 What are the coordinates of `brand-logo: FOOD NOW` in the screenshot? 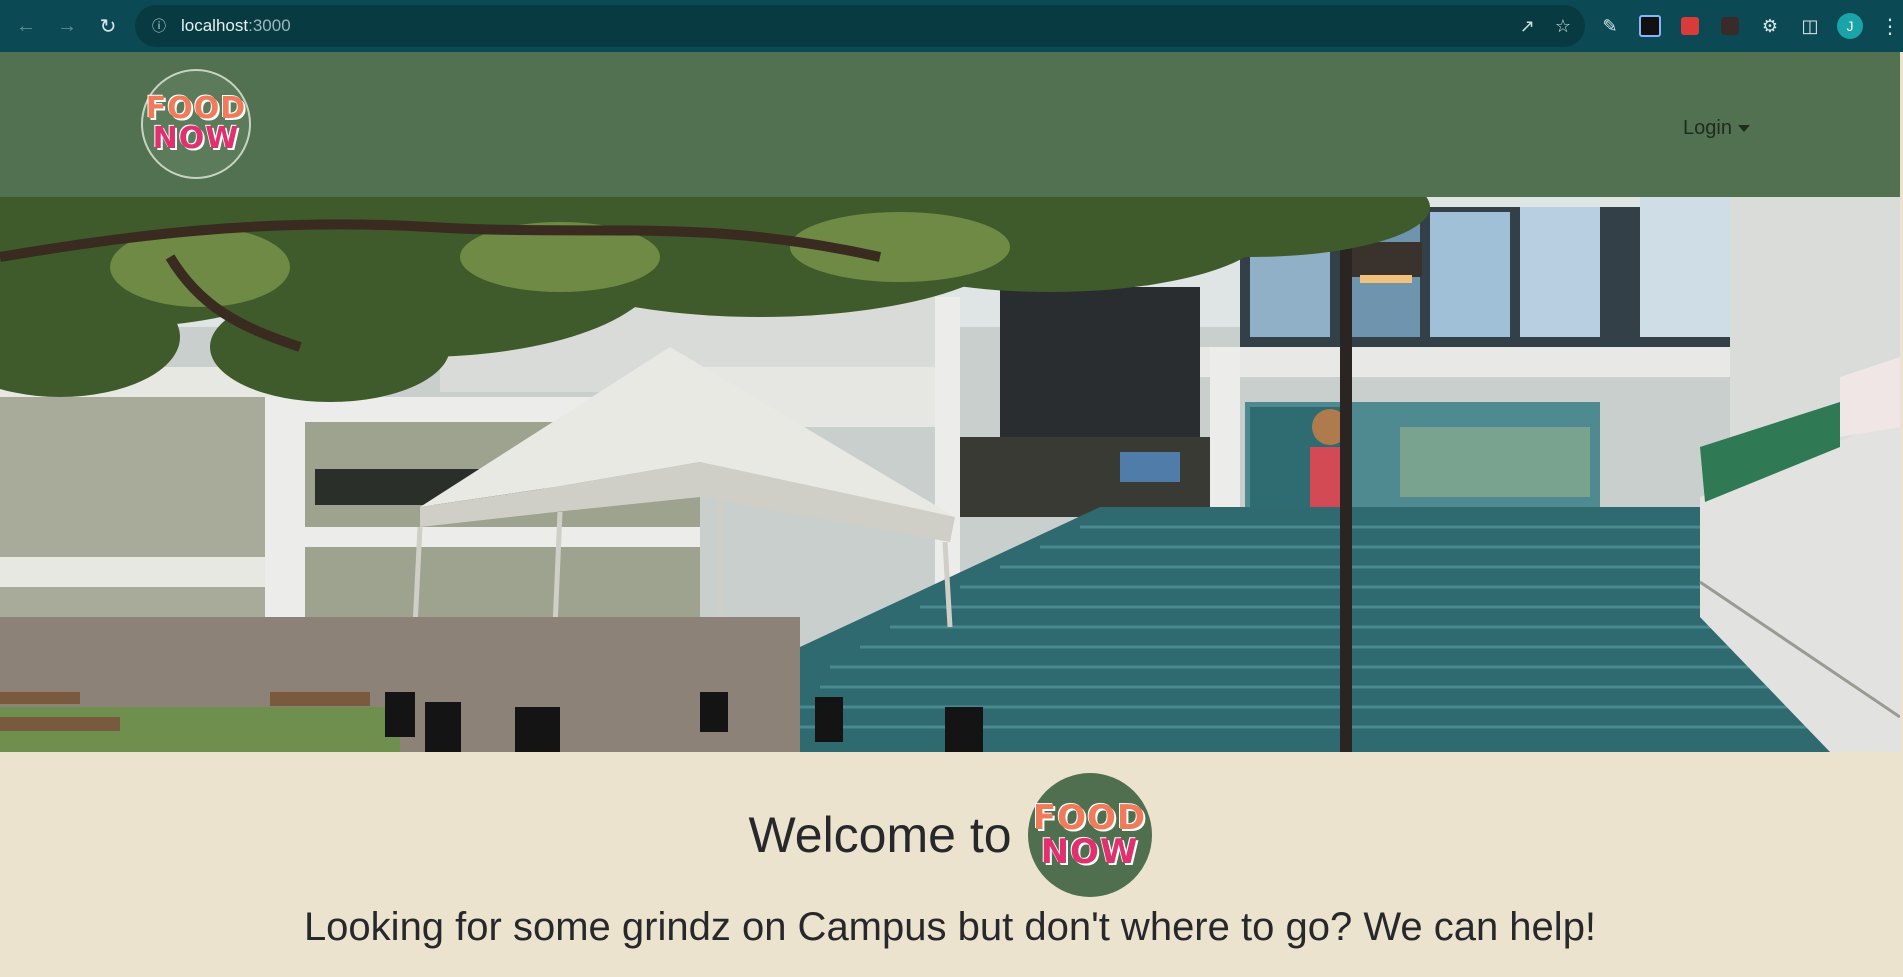 It's located at (196, 124).